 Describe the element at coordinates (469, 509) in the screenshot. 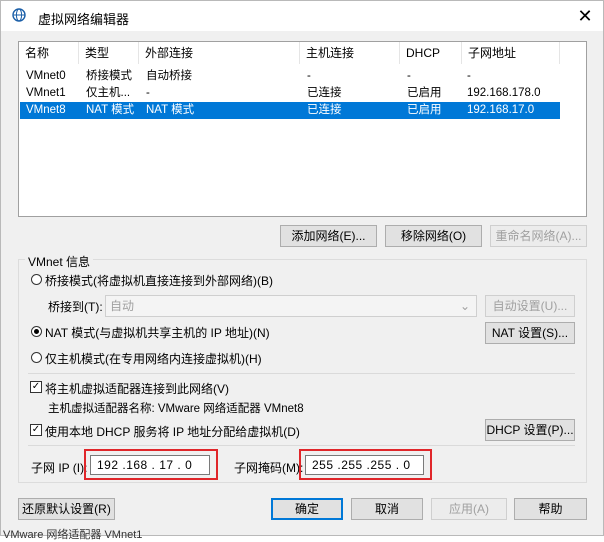

I see `apply-button: 应用(A)` at that location.